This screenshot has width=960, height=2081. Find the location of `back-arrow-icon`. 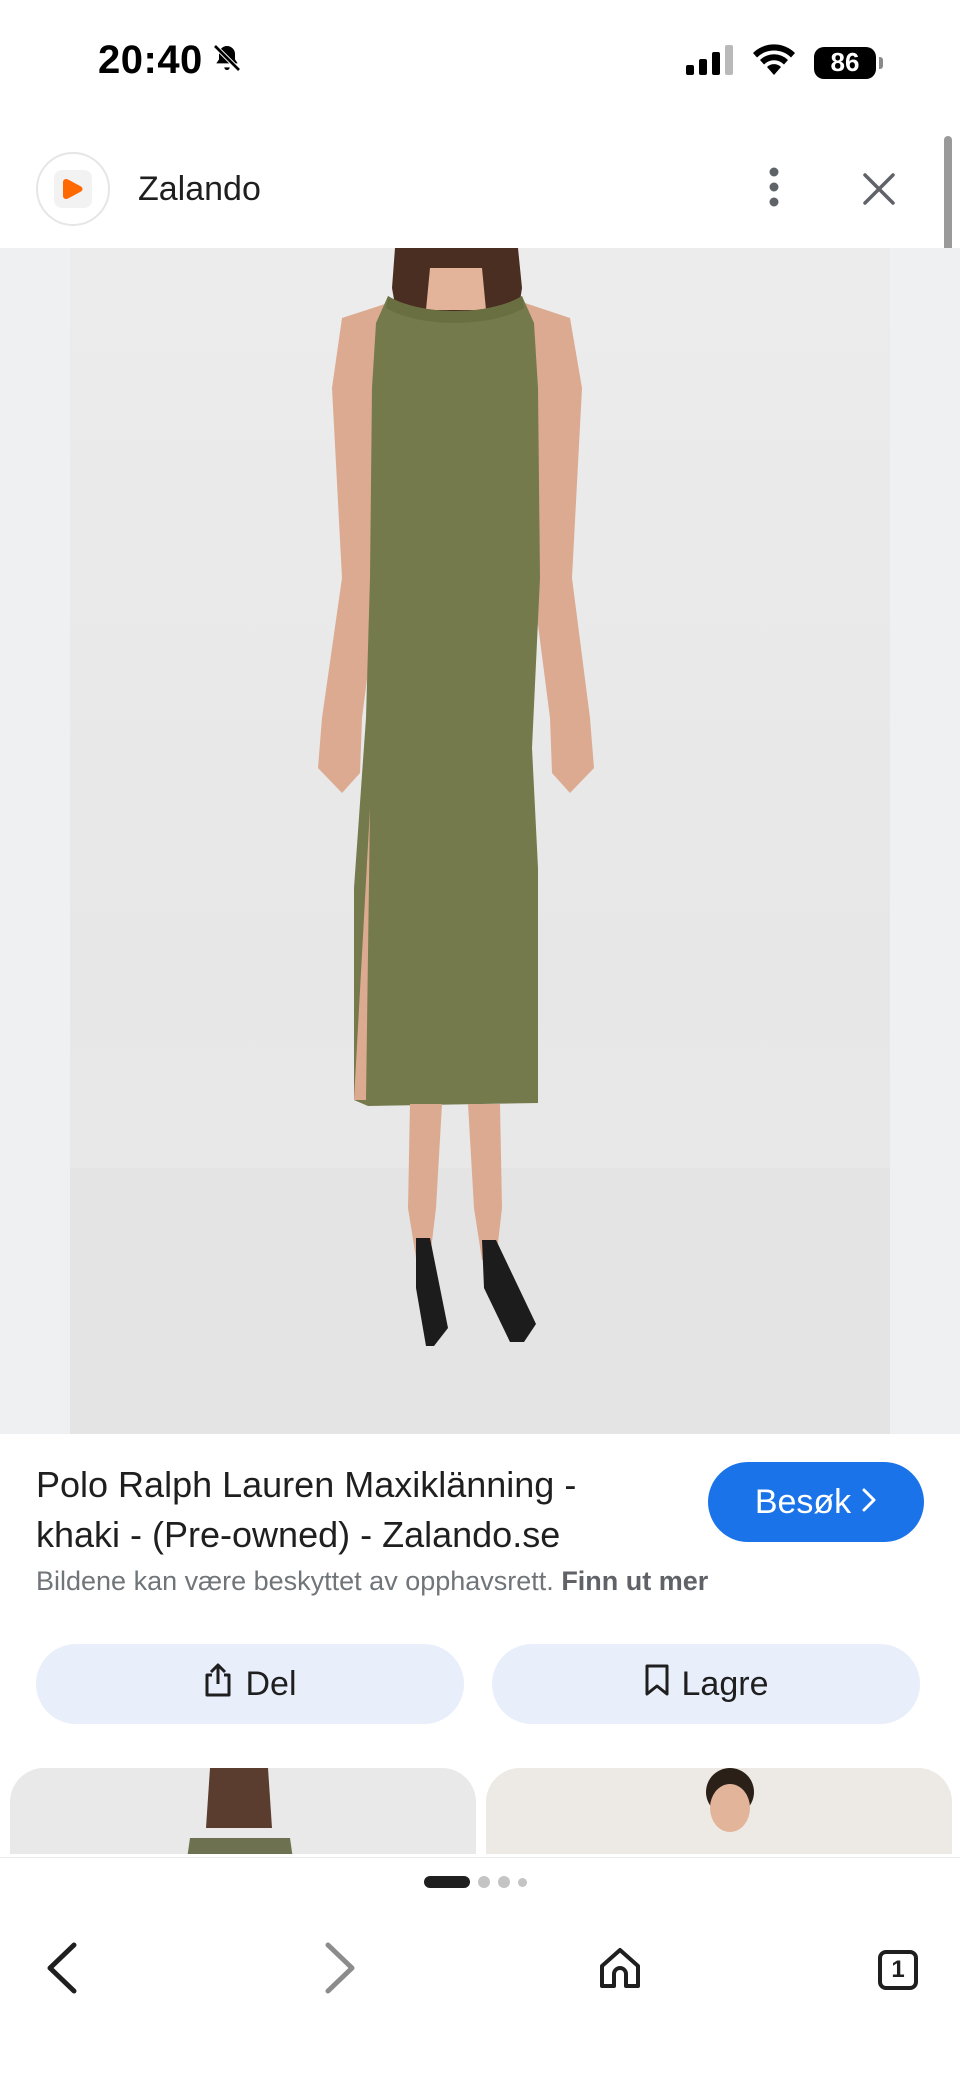

back-arrow-icon is located at coordinates (62, 1970).